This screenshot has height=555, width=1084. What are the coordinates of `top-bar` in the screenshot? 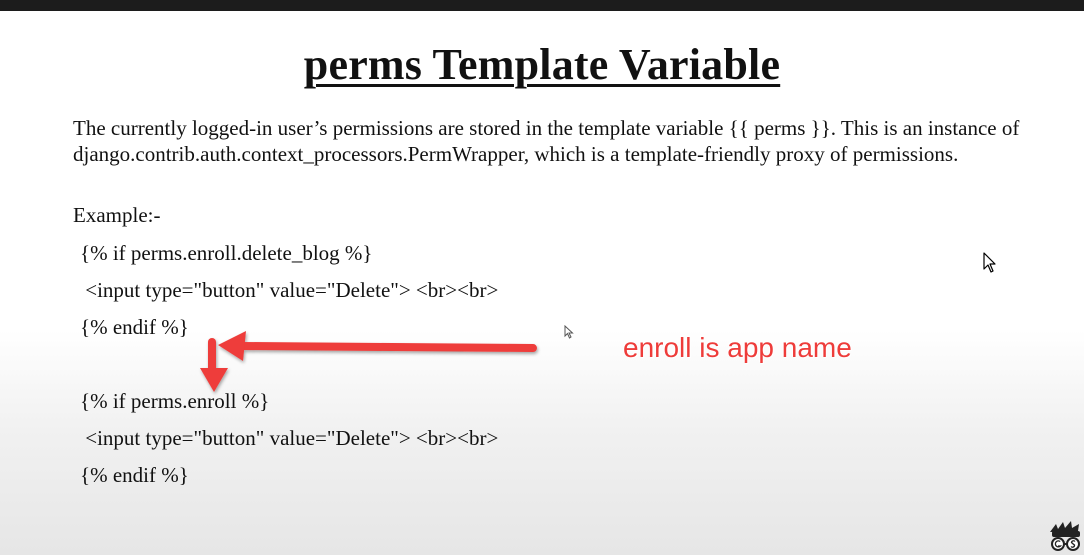 It's located at (542, 5).